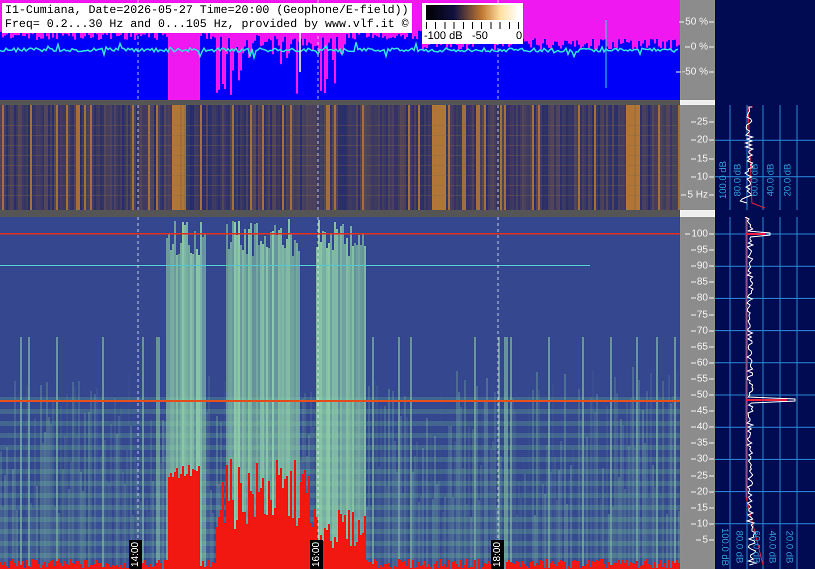  What do you see at coordinates (443, 36) in the screenshot?
I see `scale-label: -100 dB` at bounding box center [443, 36].